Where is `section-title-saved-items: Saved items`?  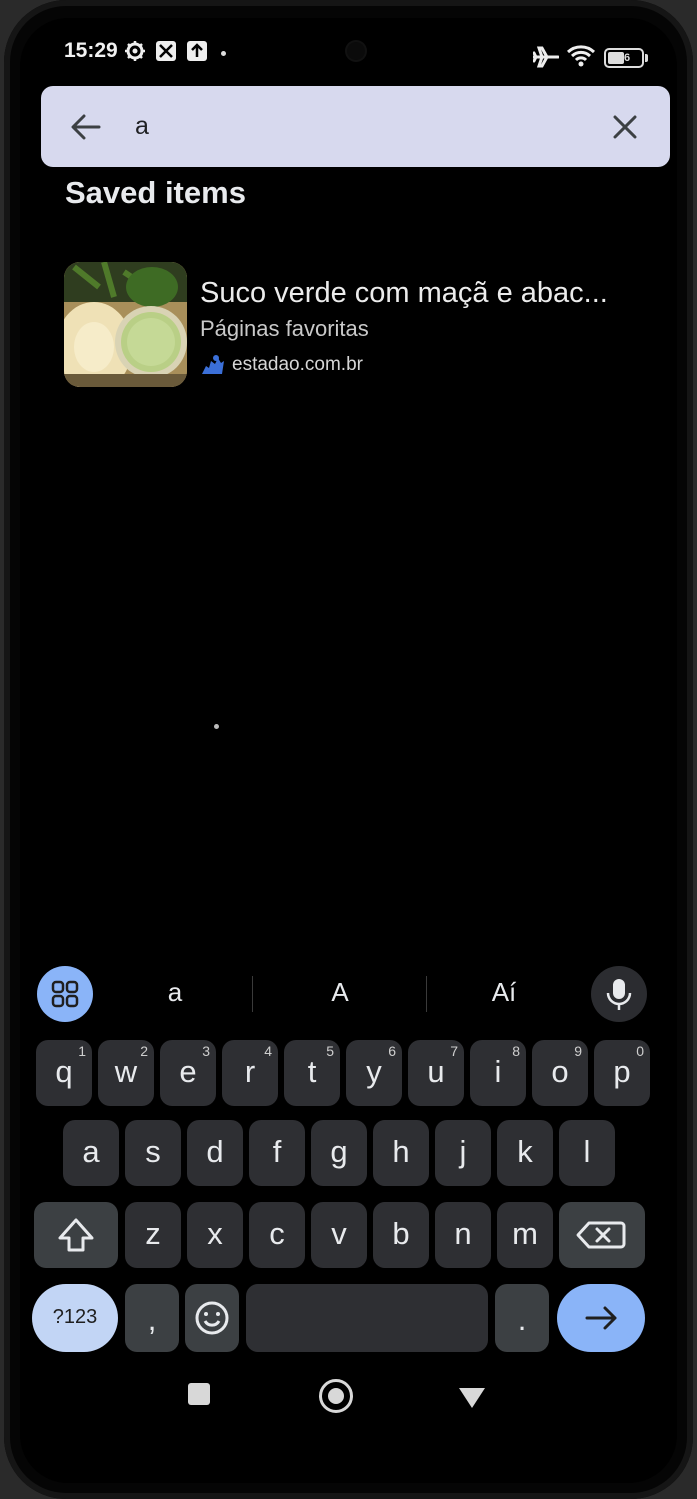 section-title-saved-items: Saved items is located at coordinates (155, 192).